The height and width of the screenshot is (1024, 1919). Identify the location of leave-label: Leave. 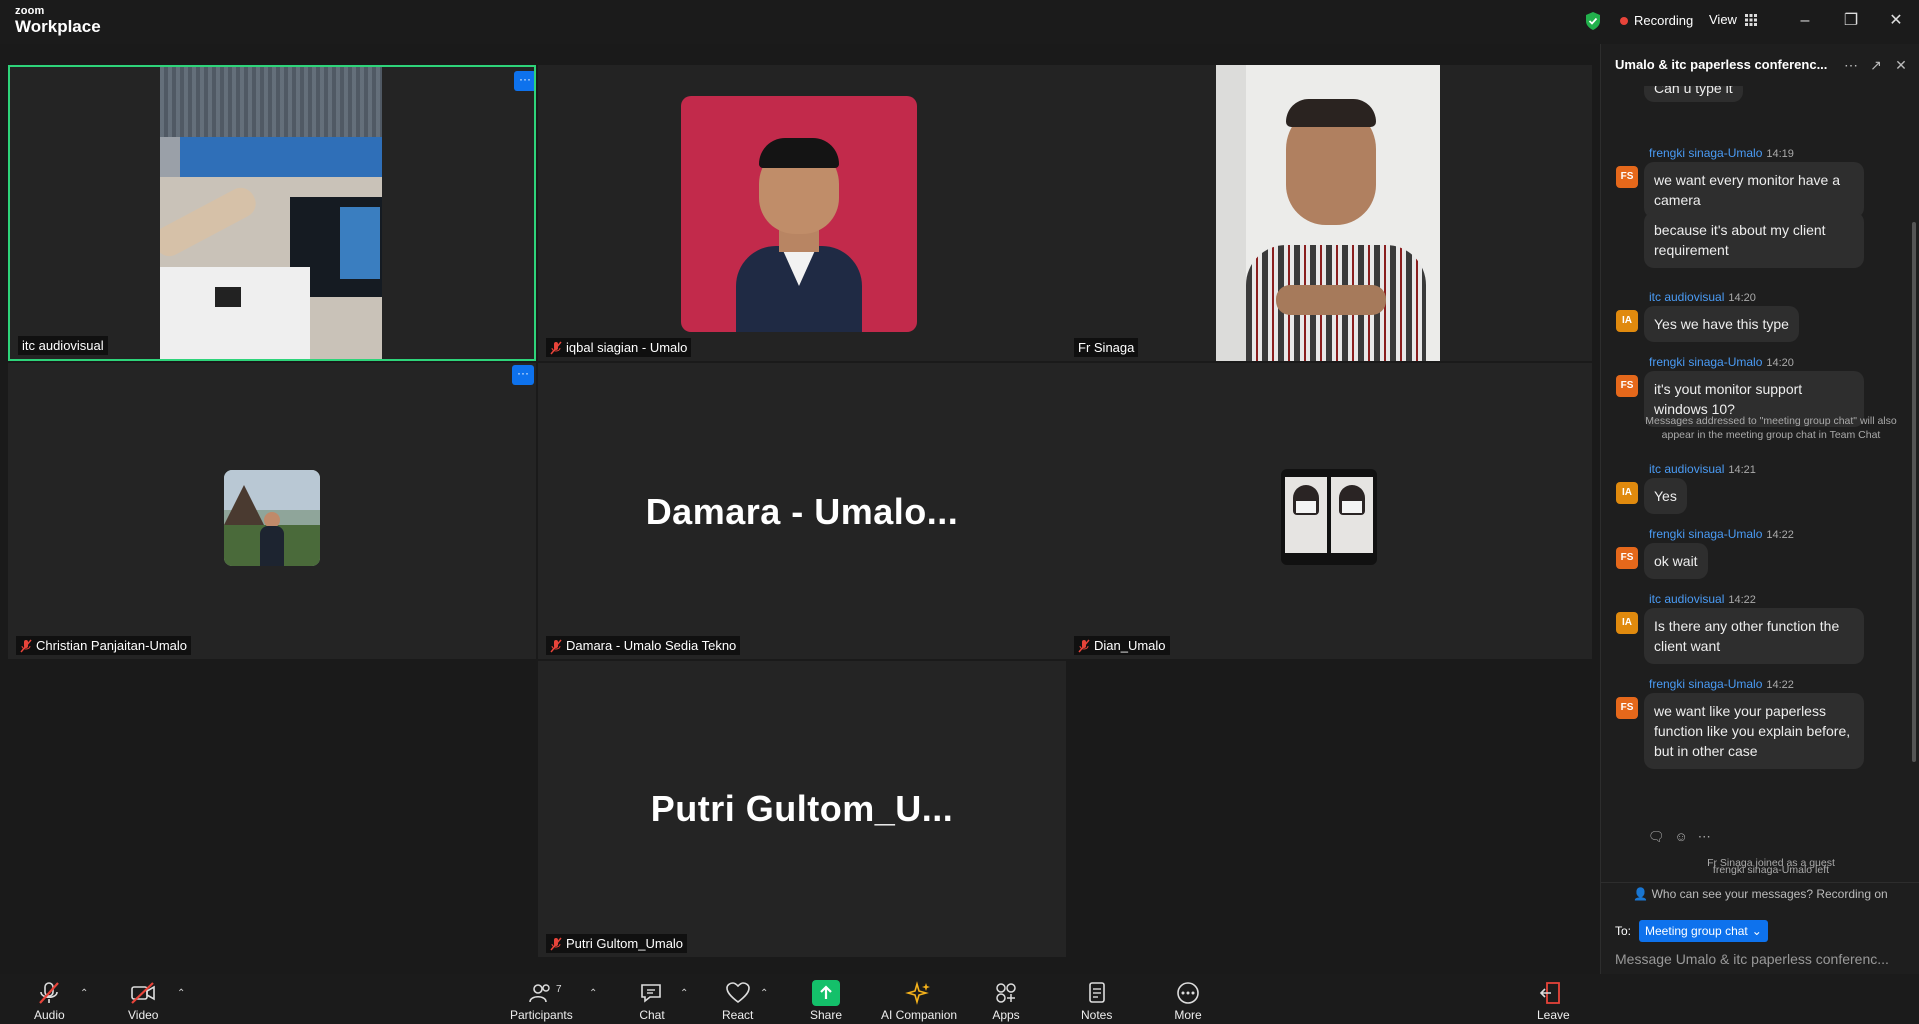
(1553, 1015).